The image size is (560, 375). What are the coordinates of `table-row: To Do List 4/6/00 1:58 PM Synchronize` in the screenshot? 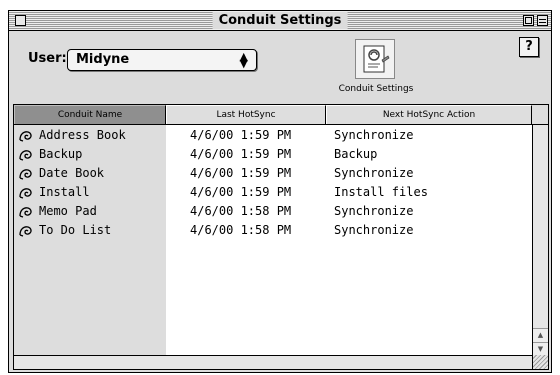 It's located at (273, 231).